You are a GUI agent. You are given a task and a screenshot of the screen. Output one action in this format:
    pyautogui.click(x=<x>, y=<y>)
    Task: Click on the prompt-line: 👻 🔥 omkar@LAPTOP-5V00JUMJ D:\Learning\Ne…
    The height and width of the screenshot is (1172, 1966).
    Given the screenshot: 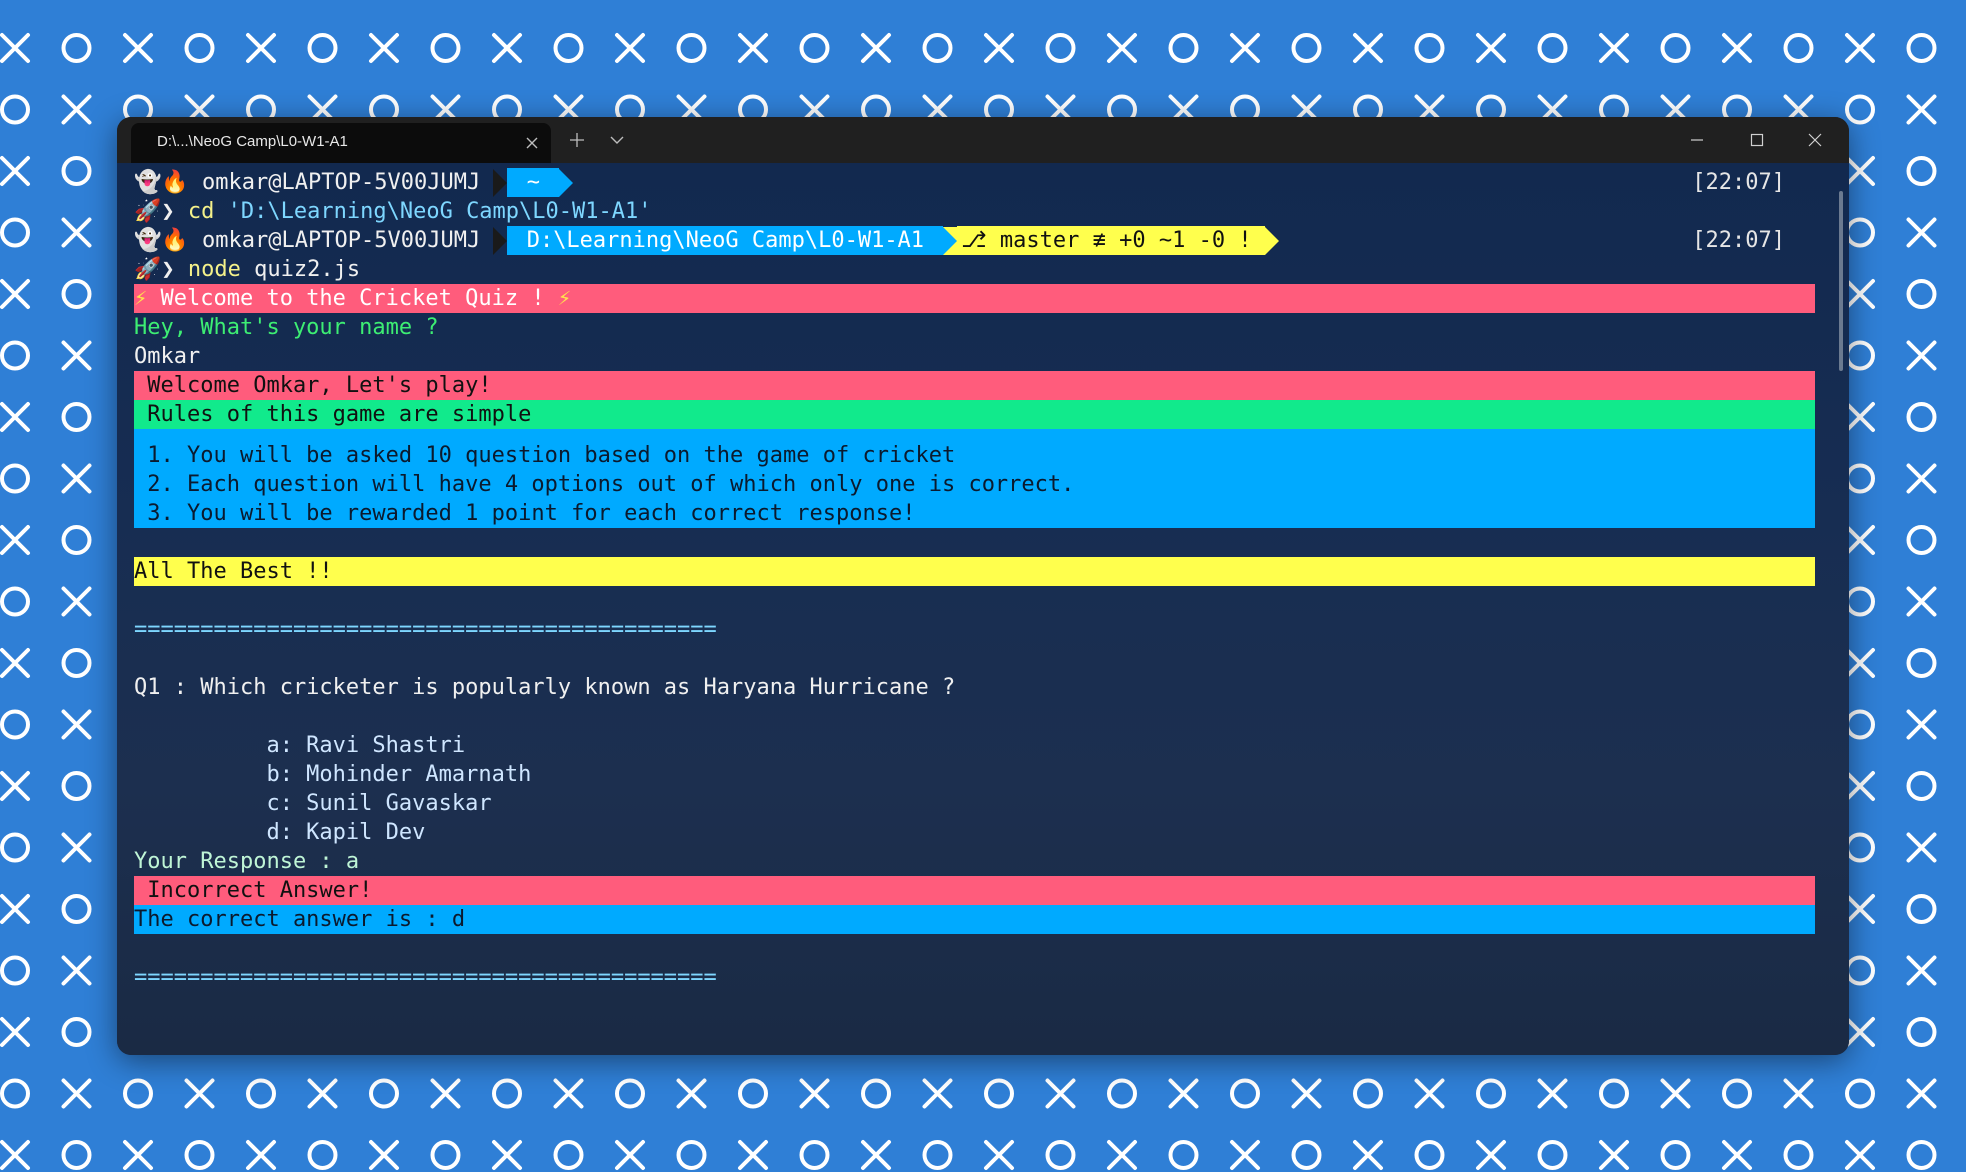 What is the action you would take?
    pyautogui.click(x=974, y=240)
    